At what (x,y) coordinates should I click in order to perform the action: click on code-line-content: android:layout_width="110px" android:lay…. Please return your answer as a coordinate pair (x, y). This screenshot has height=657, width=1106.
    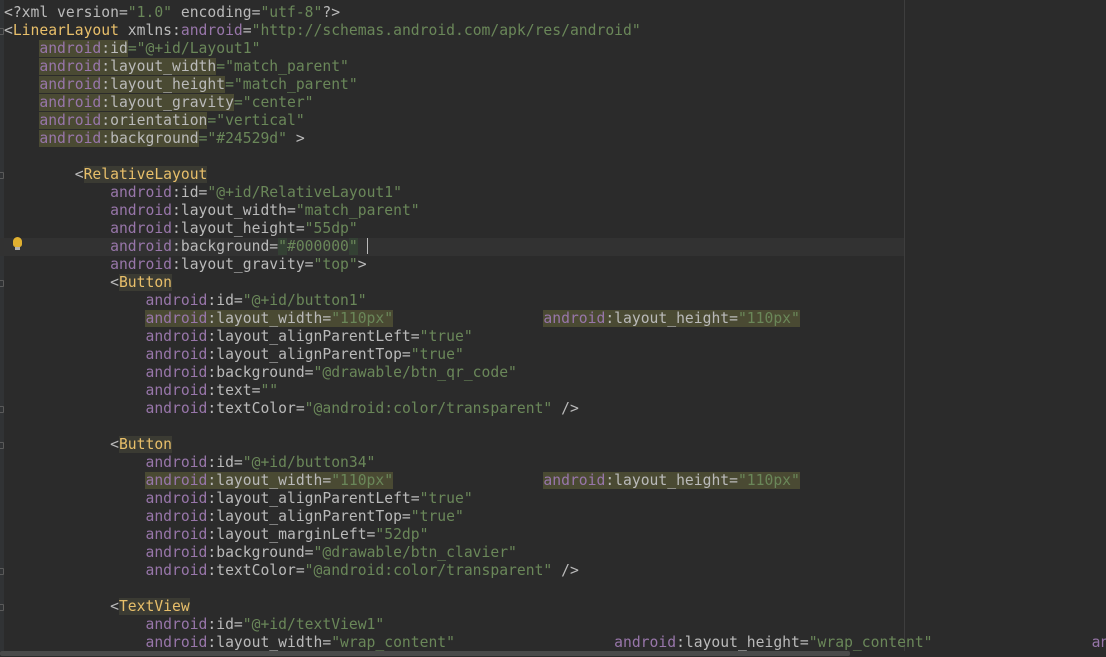
    Looking at the image, I should click on (402, 318).